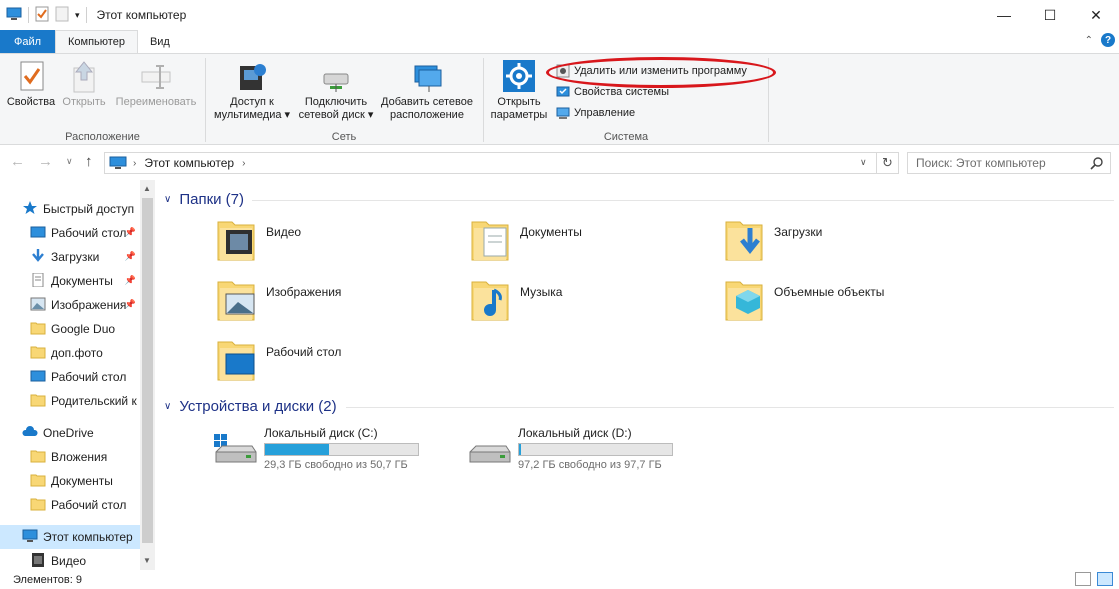 Image resolution: width=1119 pixels, height=589 pixels. What do you see at coordinates (32, 76) in the screenshot?
I see `properties-icon` at bounding box center [32, 76].